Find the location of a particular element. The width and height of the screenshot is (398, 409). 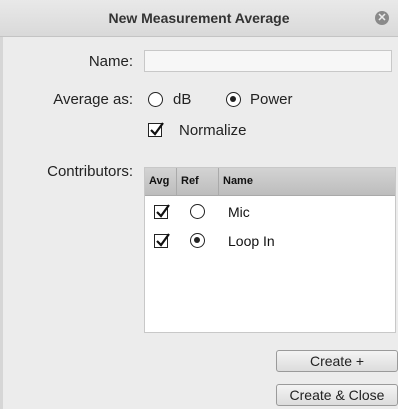

column-header-ref: Ref is located at coordinates (198, 181).